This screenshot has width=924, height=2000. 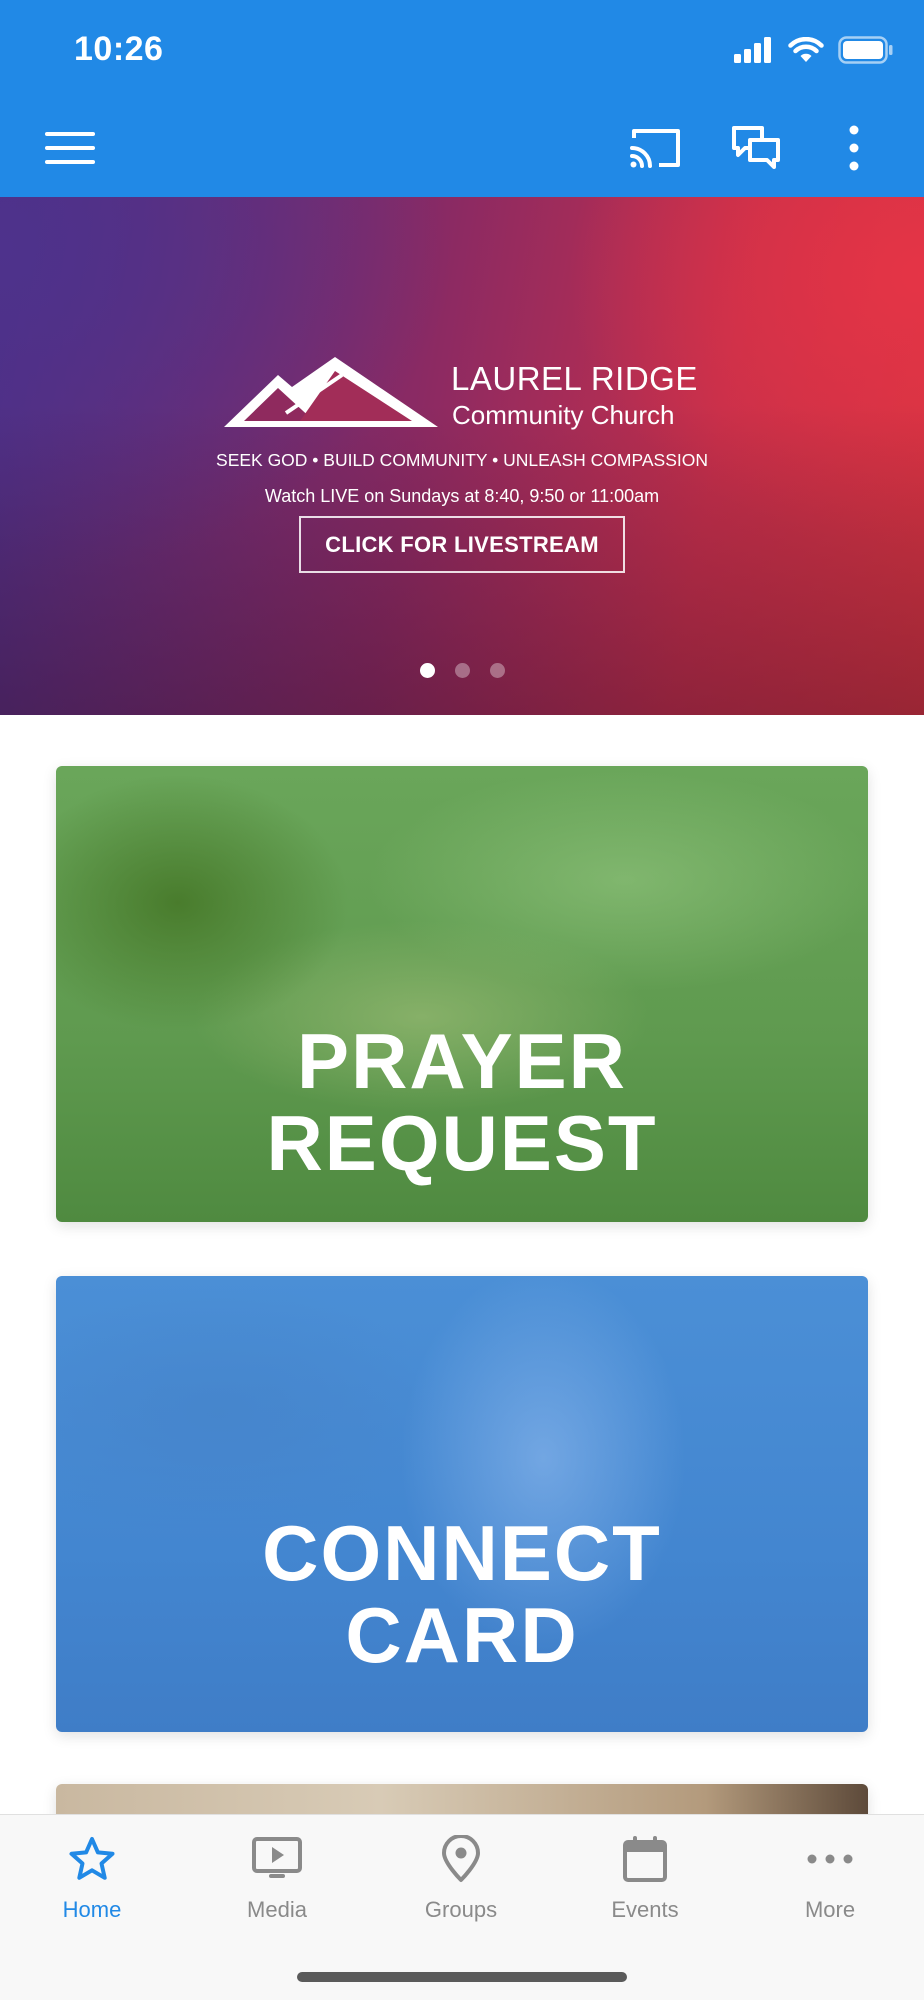 I want to click on cast-icon, so click(x=655, y=148).